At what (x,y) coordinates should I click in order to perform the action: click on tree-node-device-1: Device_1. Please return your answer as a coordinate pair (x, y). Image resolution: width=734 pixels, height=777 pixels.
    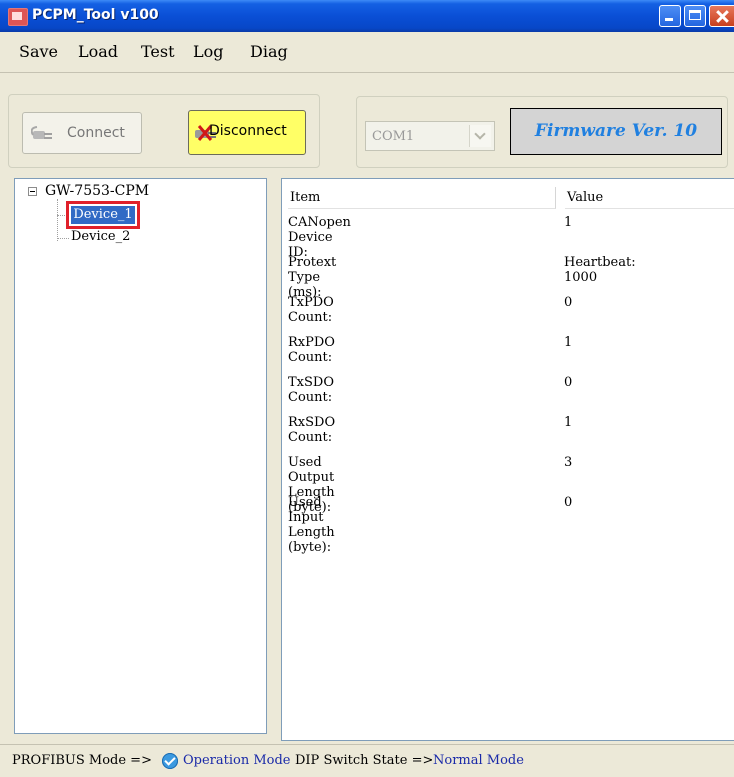
    Looking at the image, I should click on (103, 215).